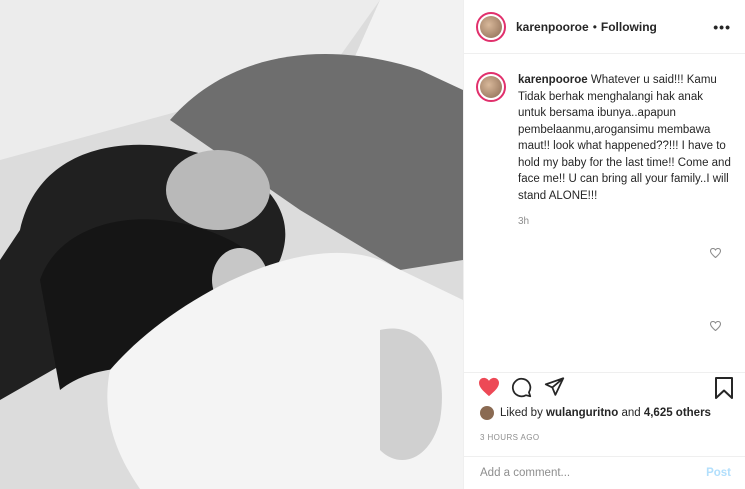 This screenshot has height=489, width=745. What do you see at coordinates (489, 387) in the screenshot?
I see `heart-filled-icon` at bounding box center [489, 387].